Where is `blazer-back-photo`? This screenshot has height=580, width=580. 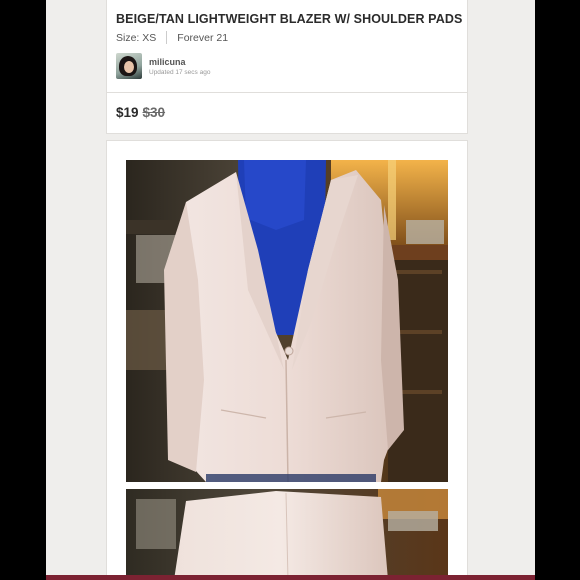 blazer-back-photo is located at coordinates (287, 534).